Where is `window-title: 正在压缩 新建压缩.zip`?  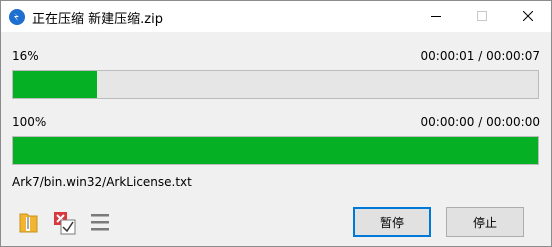
window-title: 正在压缩 新建压缩.zip is located at coordinates (97, 19).